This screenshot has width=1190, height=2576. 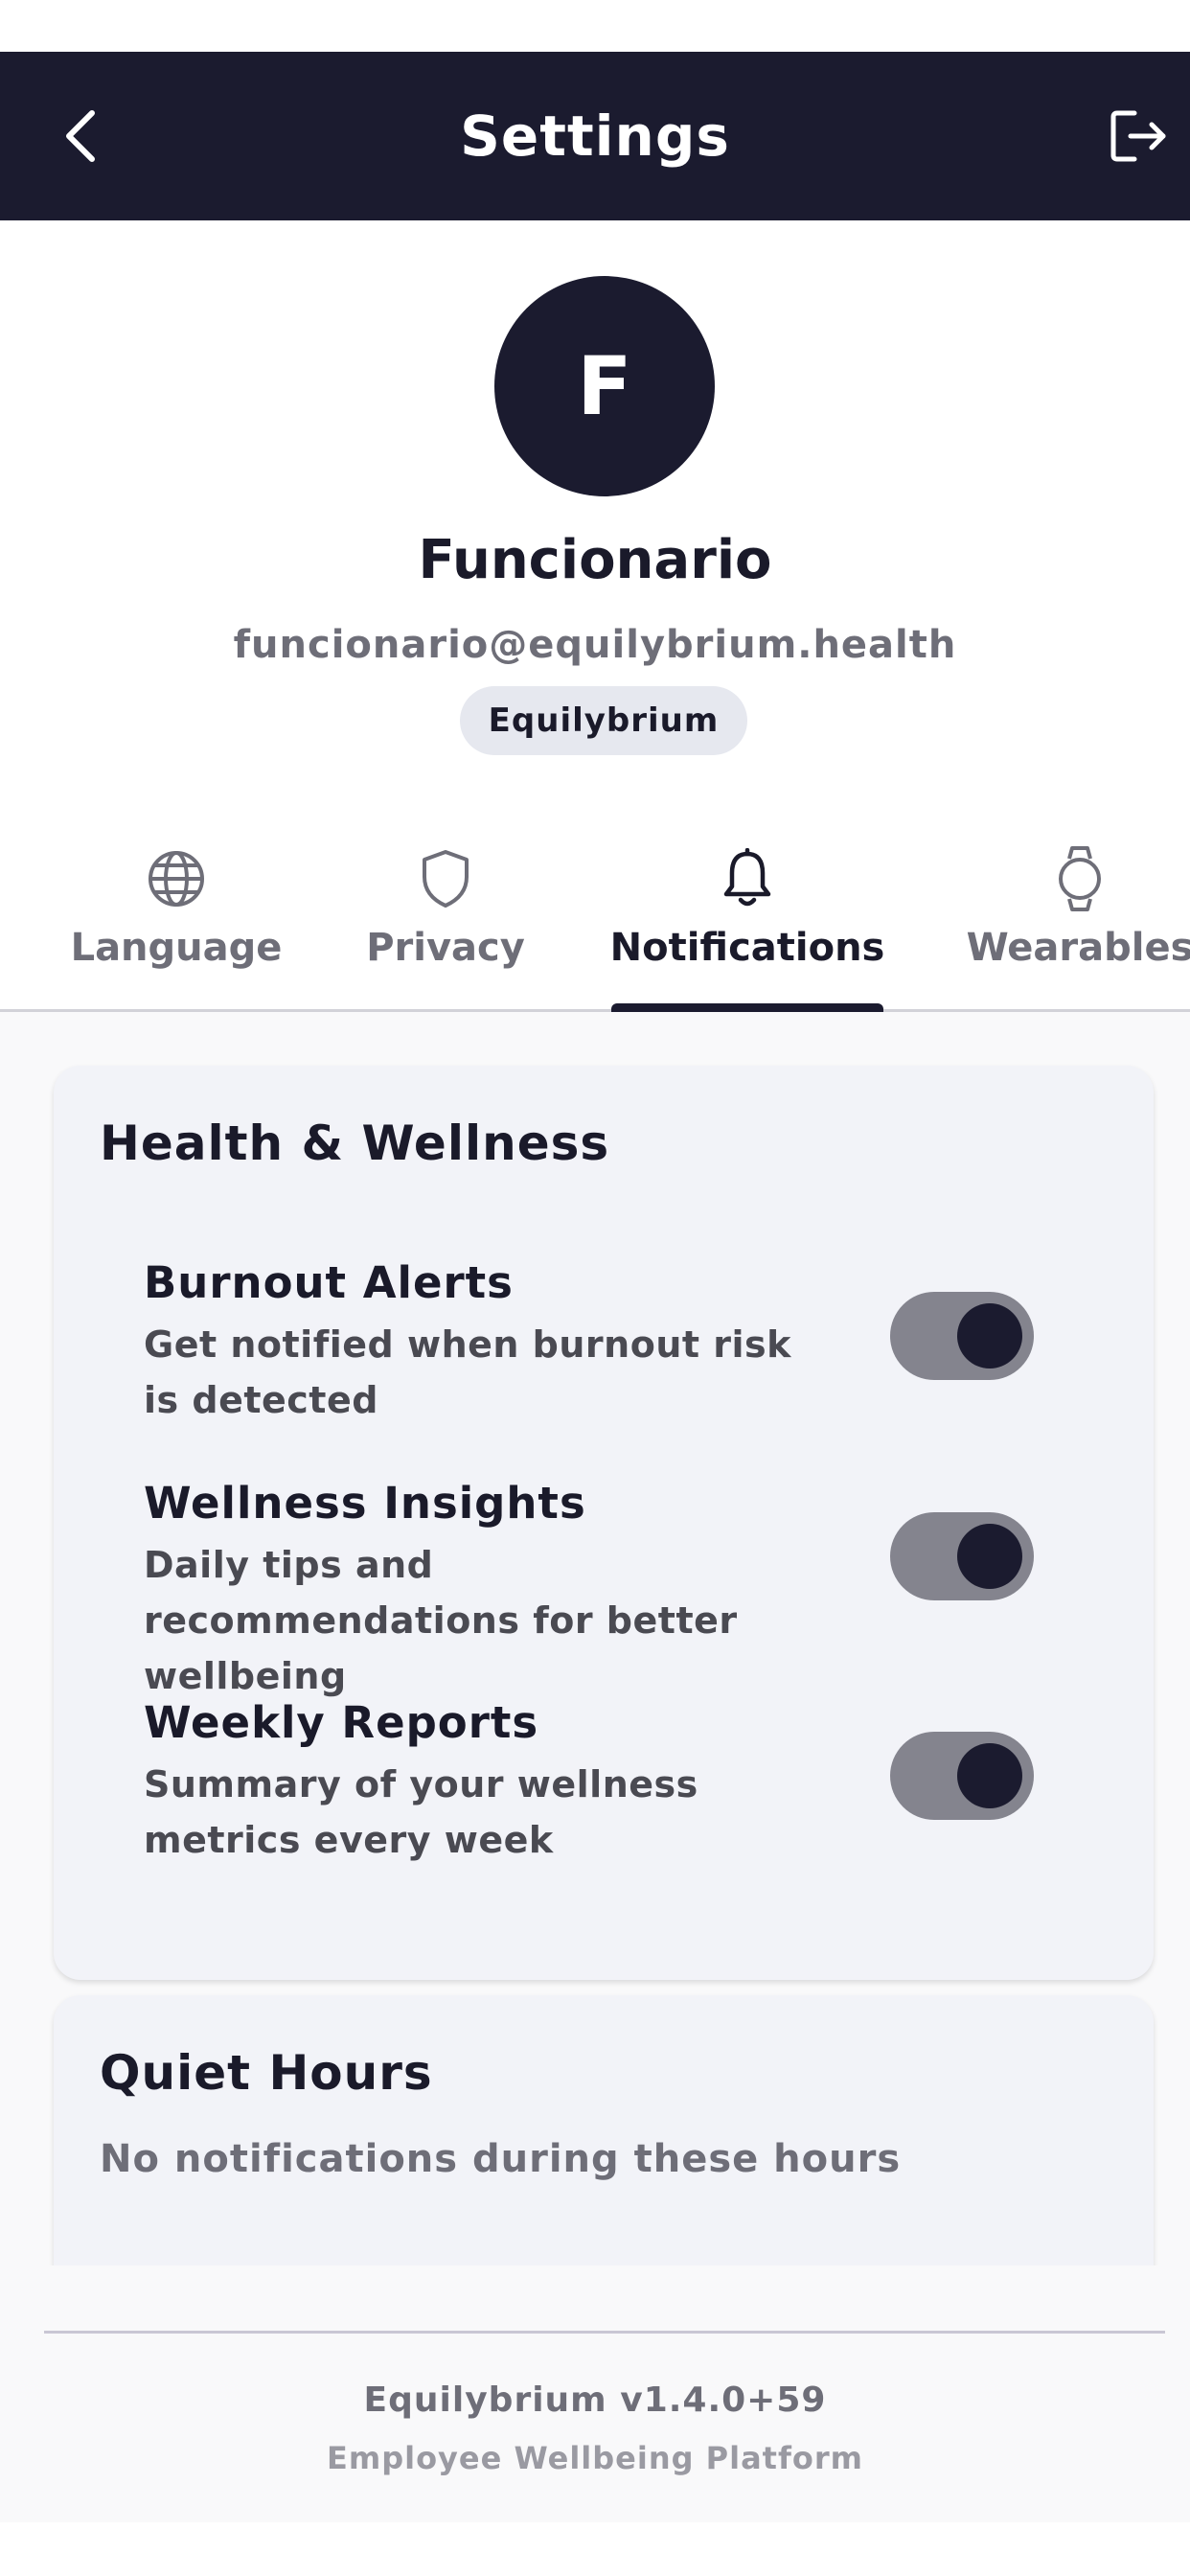 I want to click on quiet-hours-title: Quiet Hours, so click(x=266, y=2073).